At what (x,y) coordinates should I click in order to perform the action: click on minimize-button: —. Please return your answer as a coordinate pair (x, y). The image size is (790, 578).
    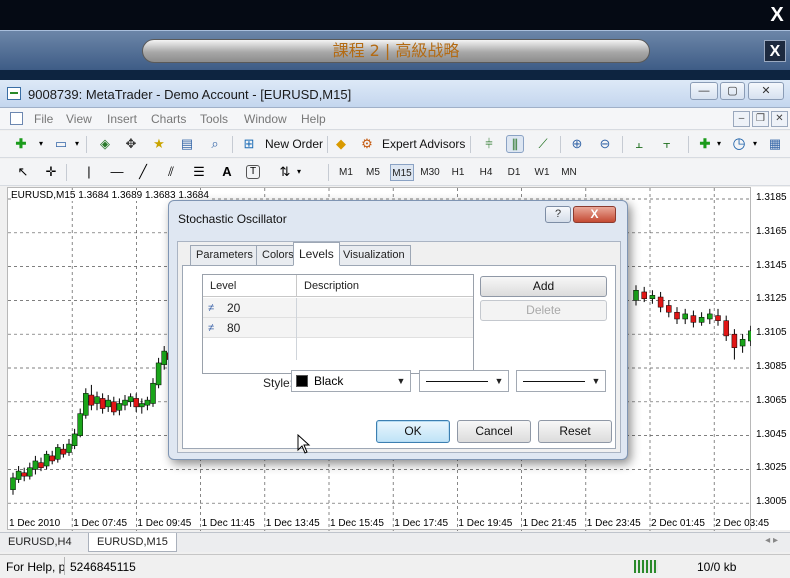
    Looking at the image, I should click on (704, 91).